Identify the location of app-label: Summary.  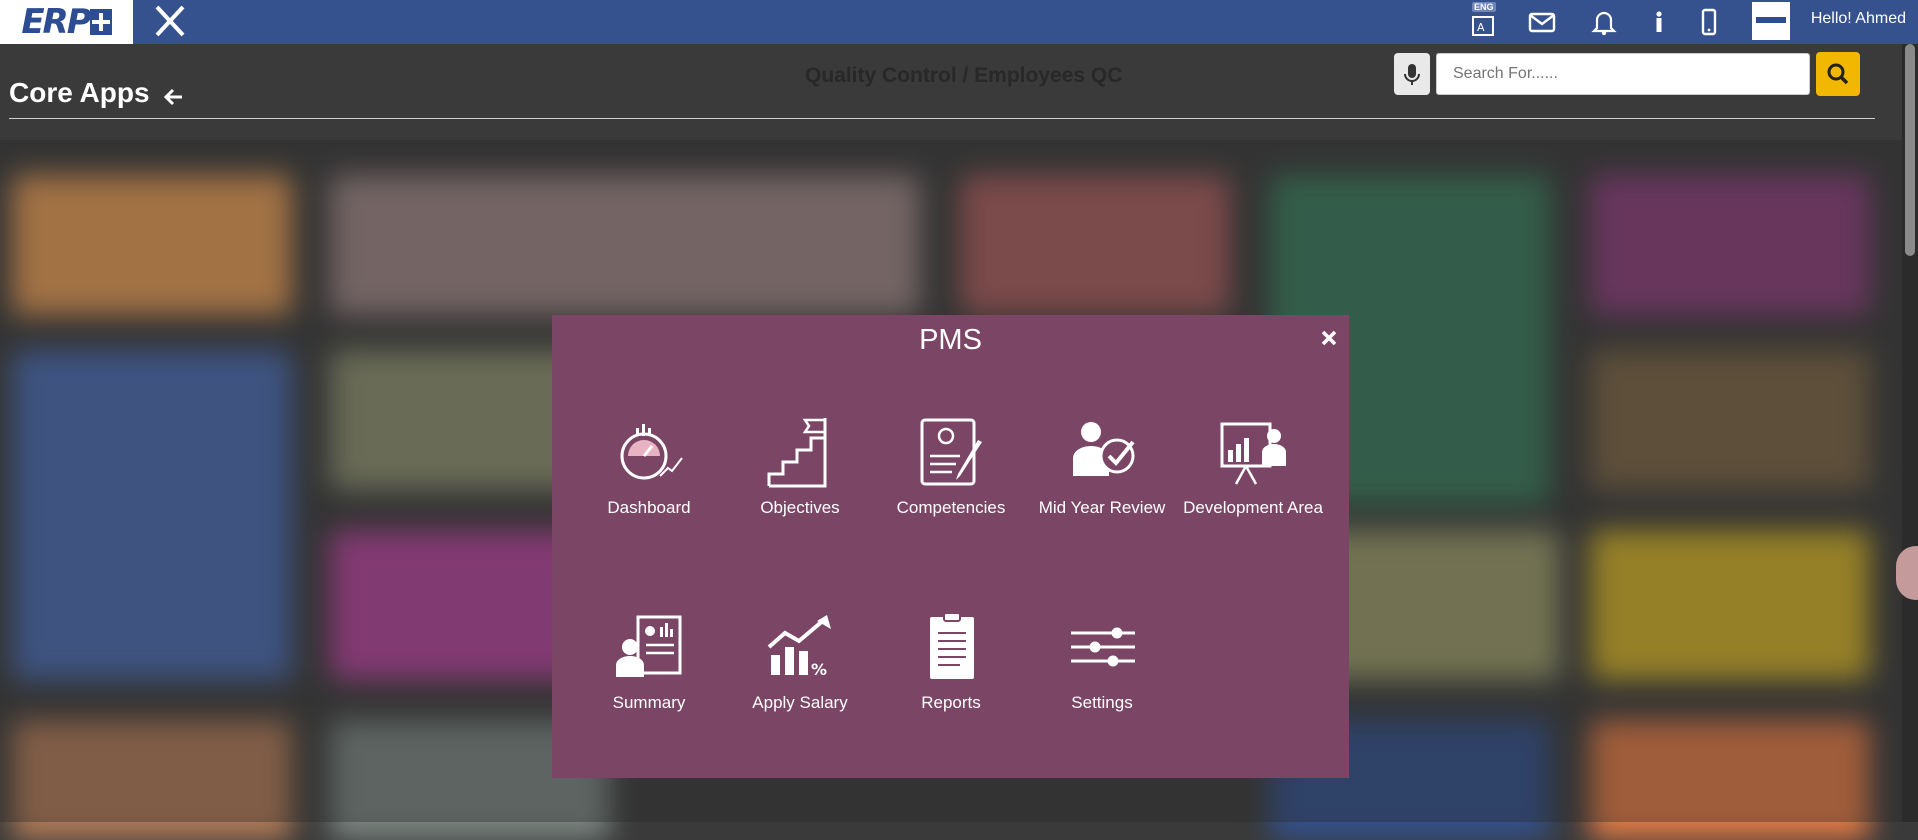
(649, 702).